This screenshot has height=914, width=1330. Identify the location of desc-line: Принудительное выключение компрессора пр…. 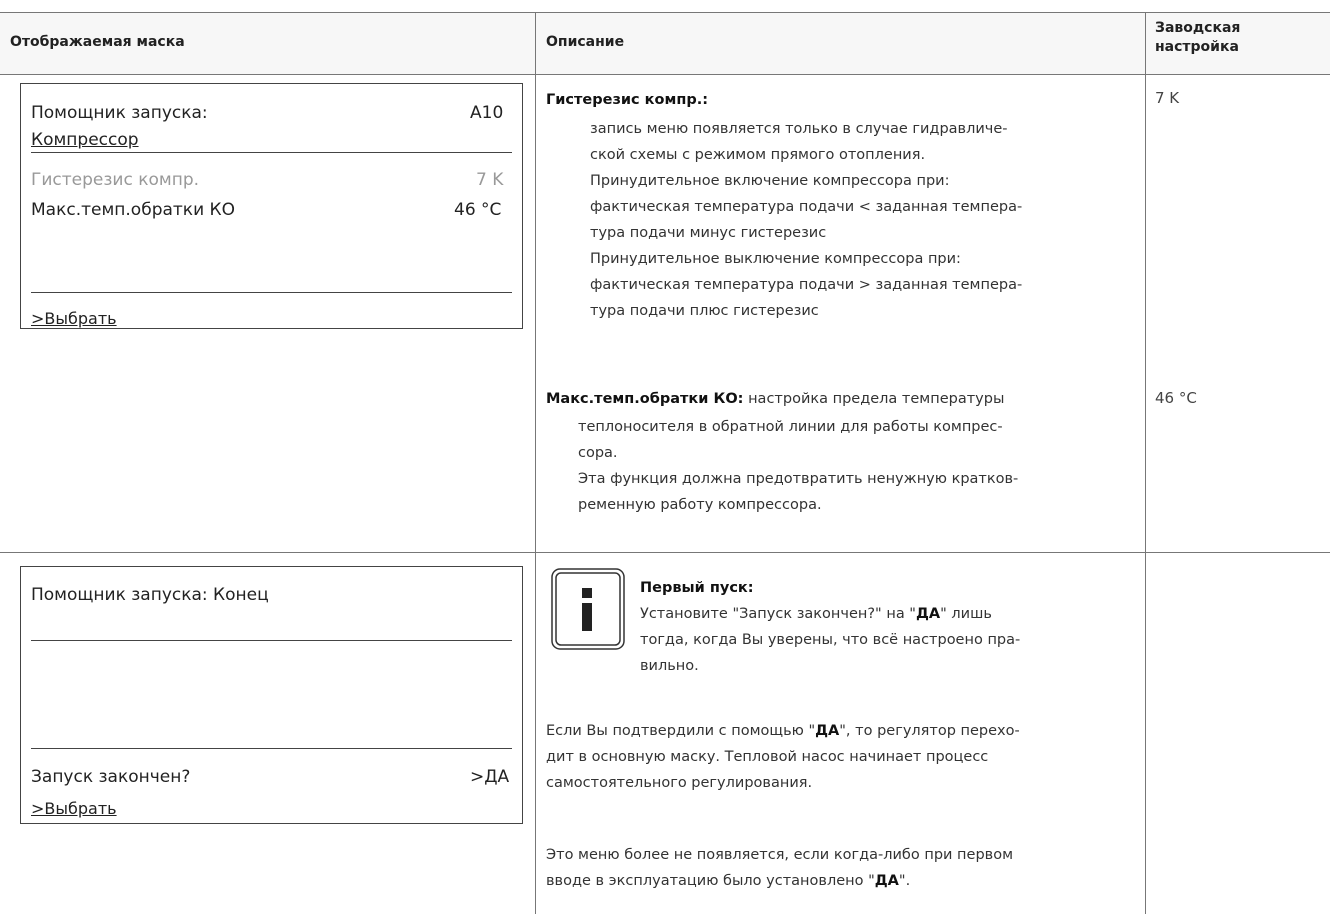
(775, 259).